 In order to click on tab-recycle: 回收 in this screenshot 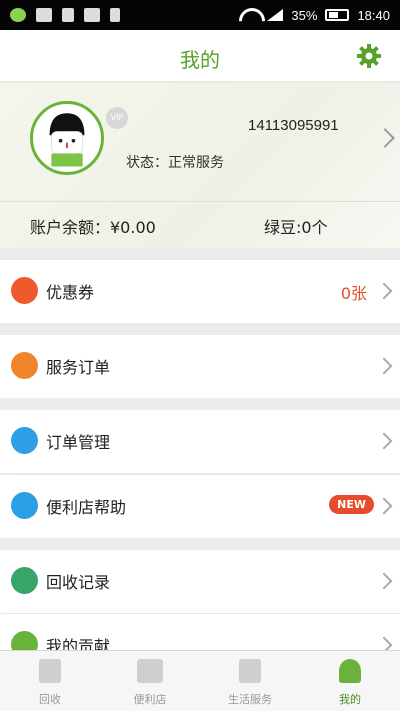, I will do `click(50, 681)`.